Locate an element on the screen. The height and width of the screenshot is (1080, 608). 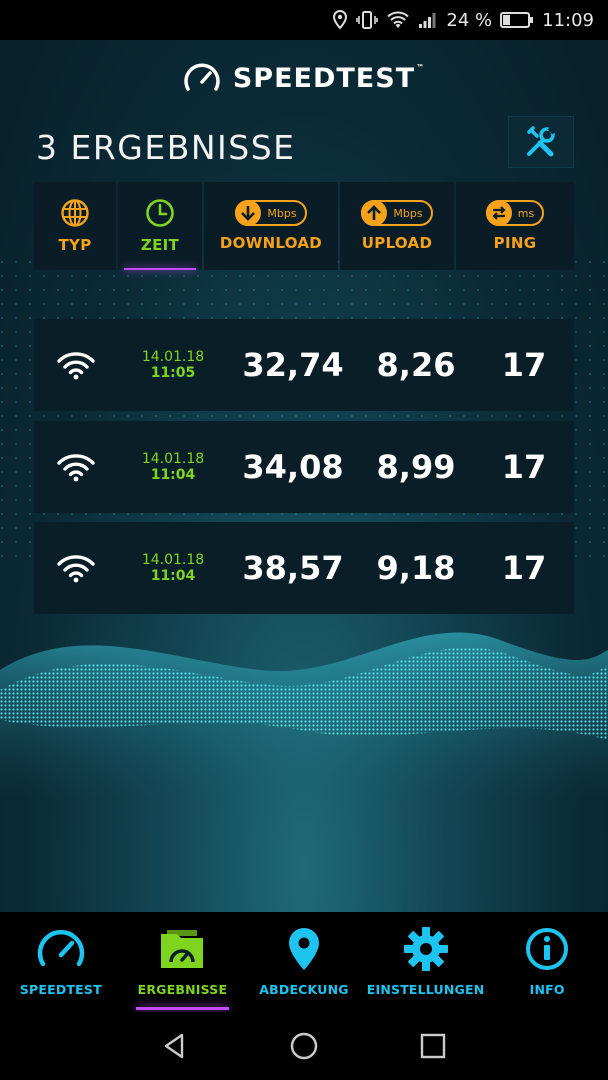
upload-label: UPLOAD is located at coordinates (397, 243).